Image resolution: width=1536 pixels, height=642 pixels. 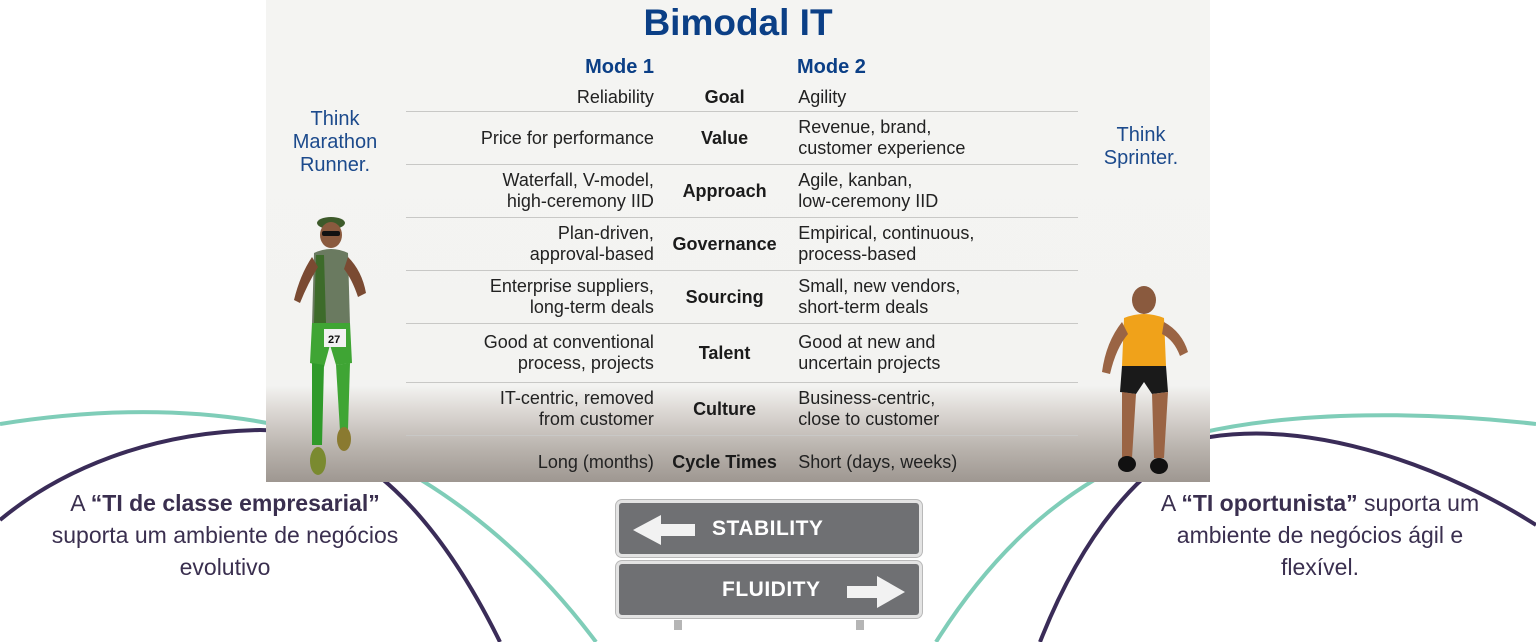 What do you see at coordinates (724, 190) in the screenshot?
I see `aspect-cell: Approach` at bounding box center [724, 190].